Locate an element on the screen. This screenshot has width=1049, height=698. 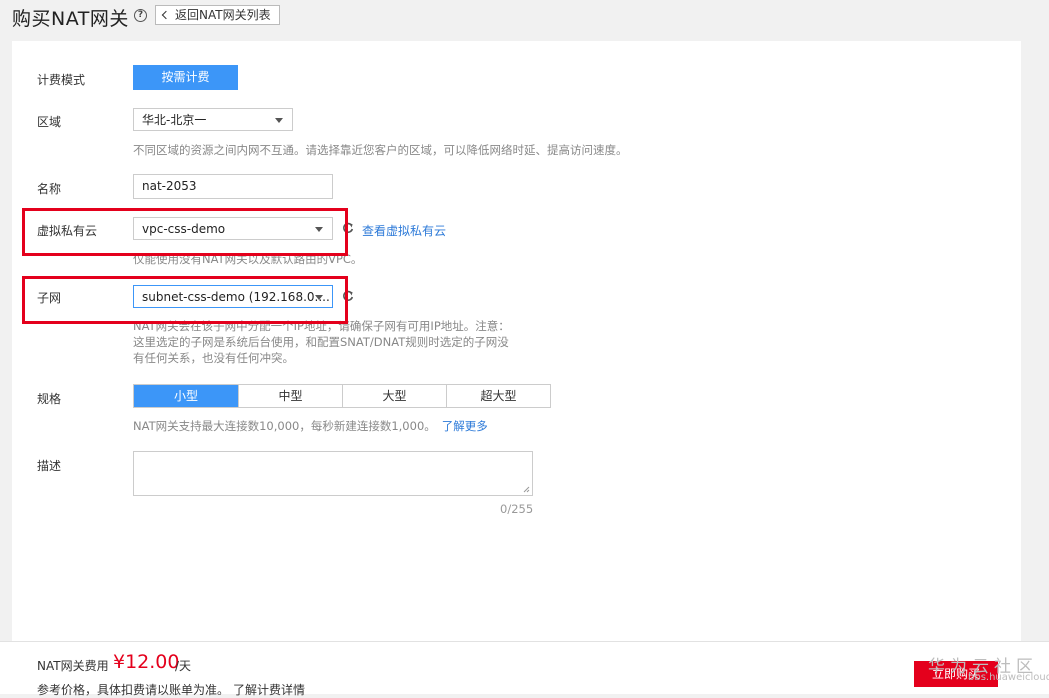
watermark-url: bbs.huaweicloud.com is located at coordinates (1008, 677).